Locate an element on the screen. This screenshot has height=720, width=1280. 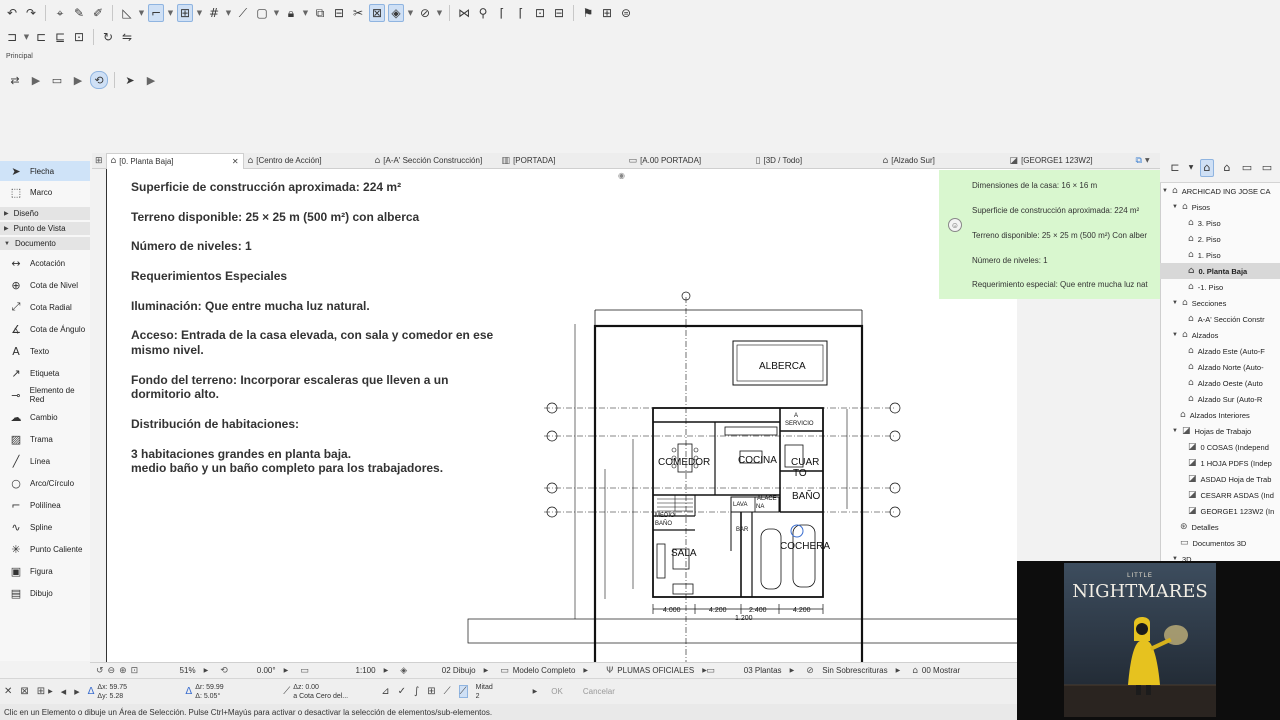
x-coordinate-field: Δ Δx: 59.75 Δy: 5.28 is located at coordinates (133, 692).